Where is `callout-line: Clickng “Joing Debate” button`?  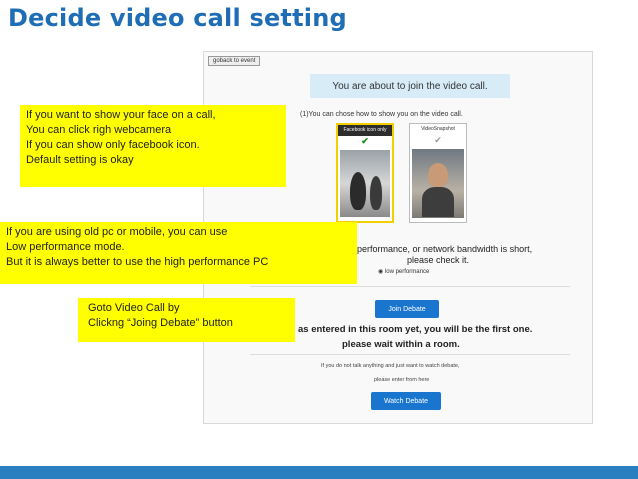
callout-line: Clickng “Joing Debate” button is located at coordinates (160, 323).